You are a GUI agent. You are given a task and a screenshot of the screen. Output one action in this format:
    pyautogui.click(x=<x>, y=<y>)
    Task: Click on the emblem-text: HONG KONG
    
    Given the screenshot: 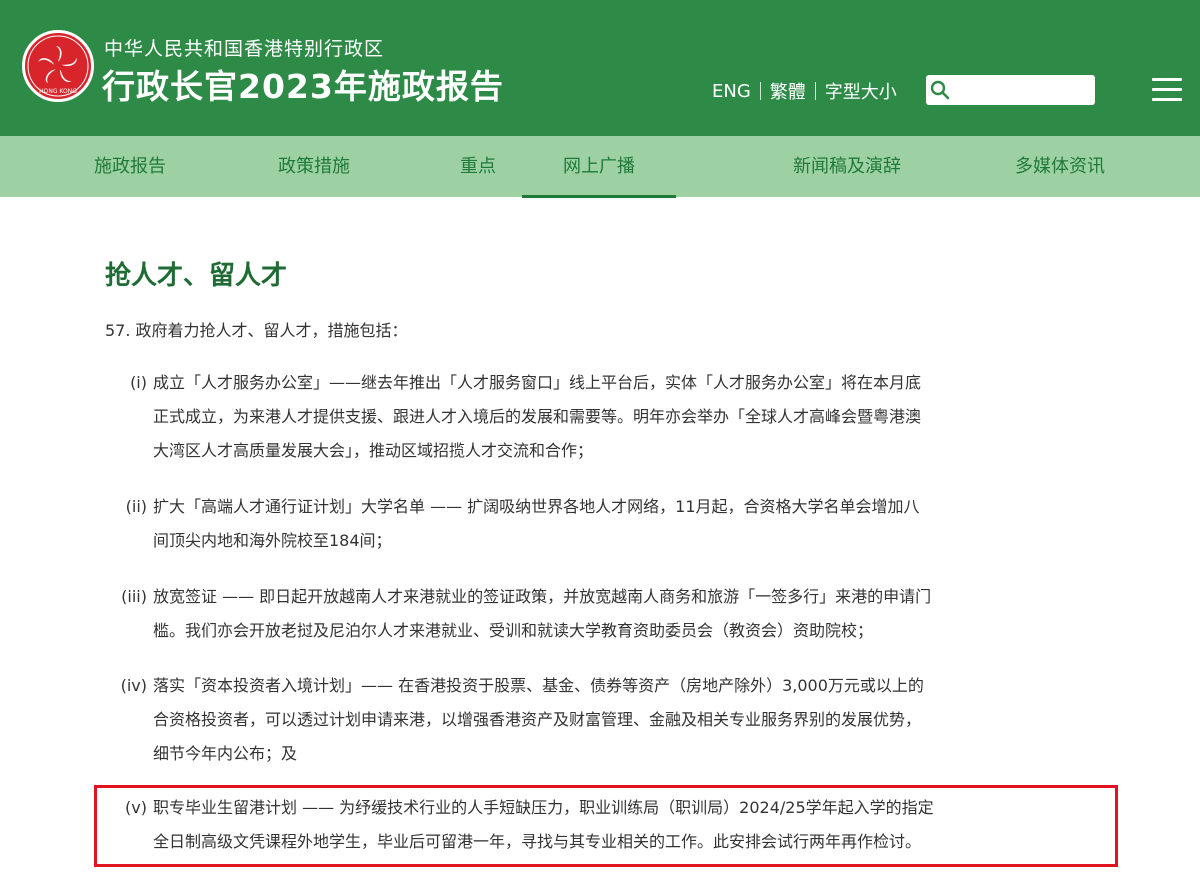 What is the action you would take?
    pyautogui.click(x=58, y=91)
    